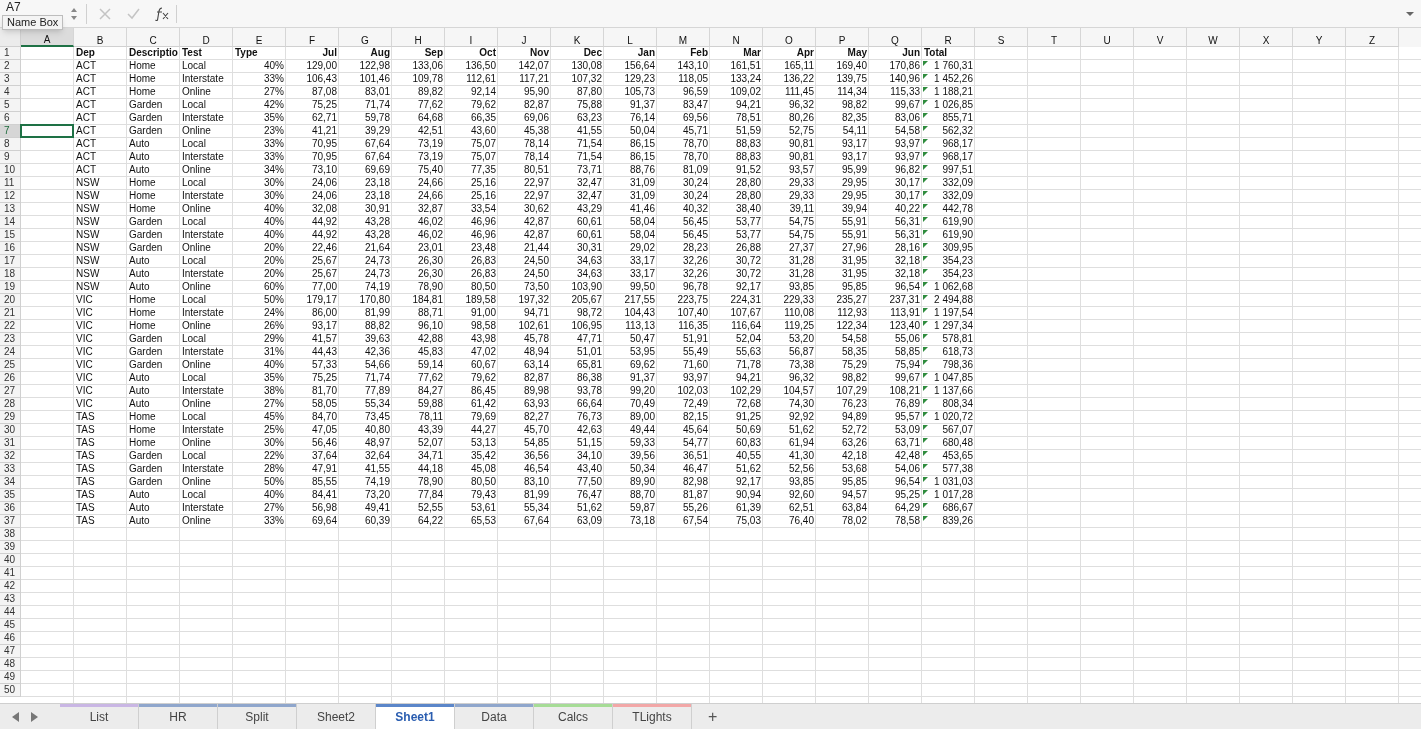 This screenshot has height=729, width=1421. Describe the element at coordinates (10, 443) in the screenshot. I see `row-number: 31` at that location.